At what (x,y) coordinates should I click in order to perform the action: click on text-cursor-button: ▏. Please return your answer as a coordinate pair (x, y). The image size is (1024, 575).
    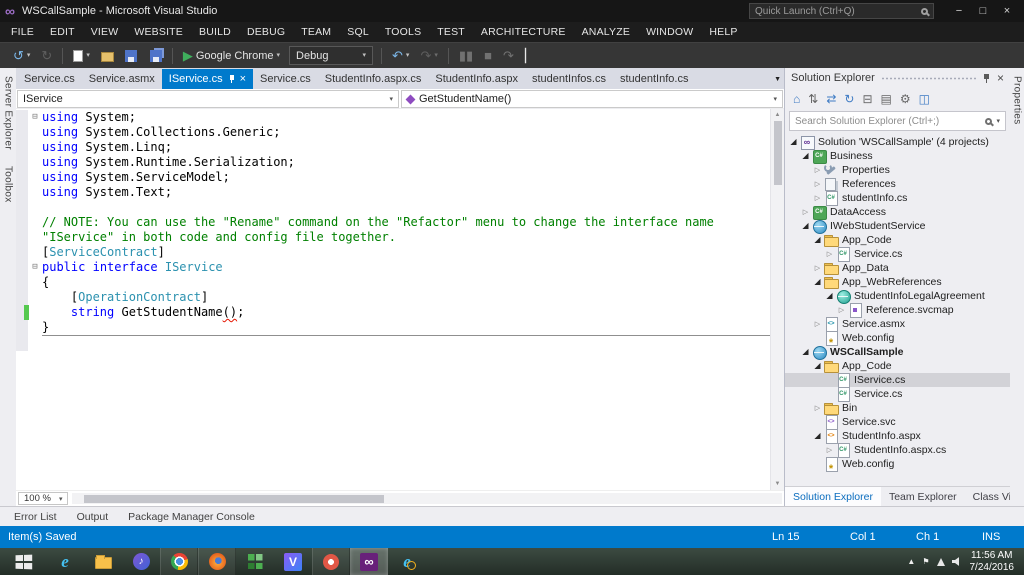
    Looking at the image, I should click on (530, 56).